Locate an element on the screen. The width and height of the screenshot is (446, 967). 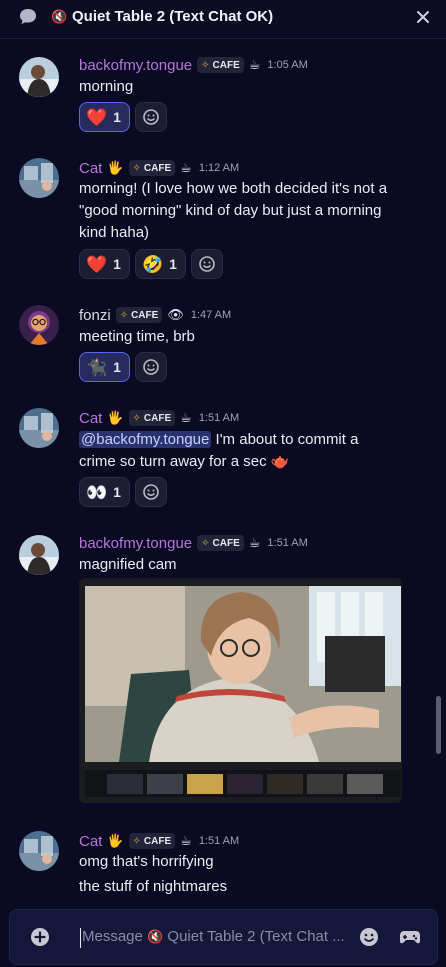
reactions: 👀 1 is located at coordinates (123, 492).